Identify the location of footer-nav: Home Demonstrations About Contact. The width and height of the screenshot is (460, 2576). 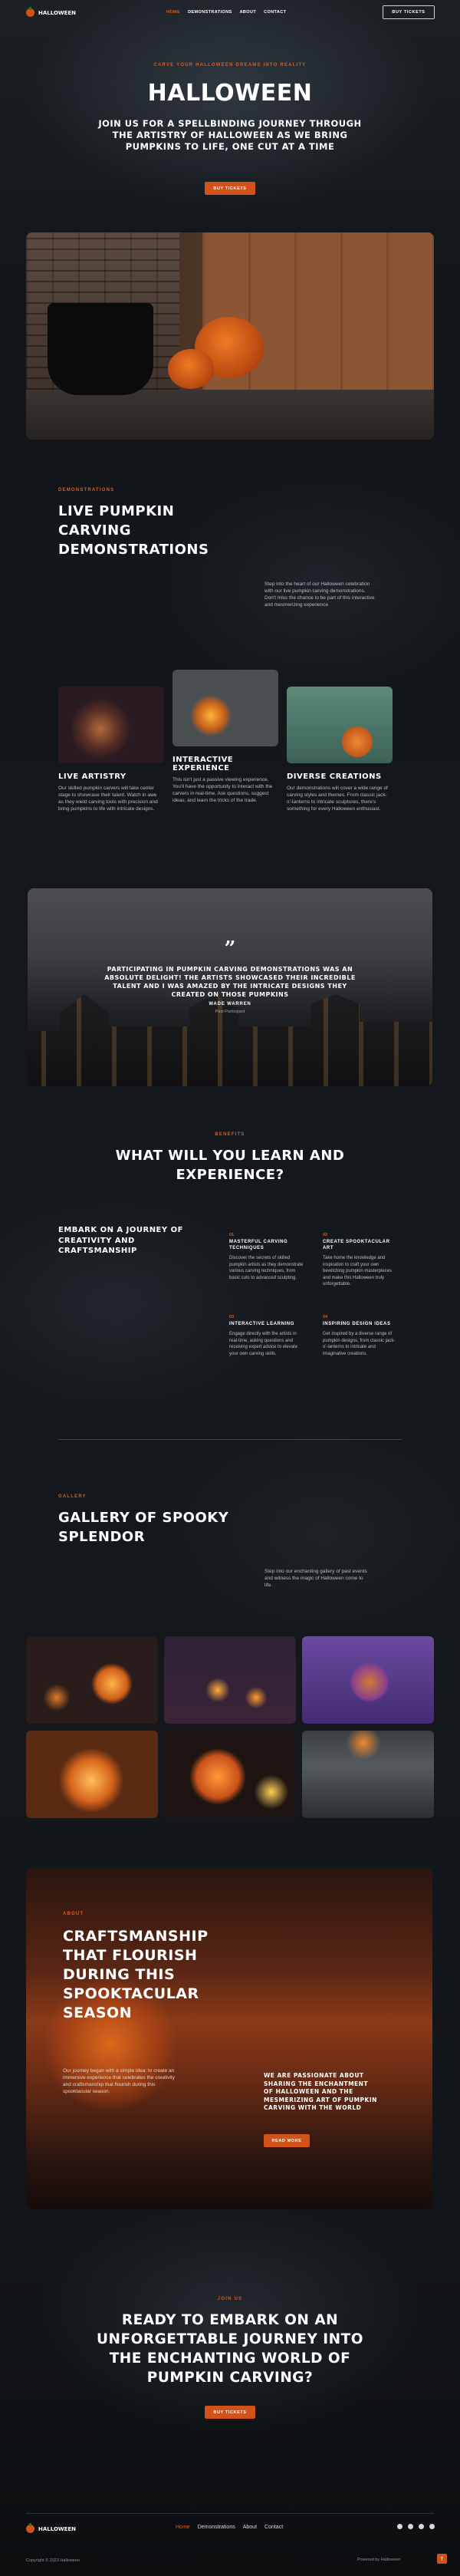
(229, 2527).